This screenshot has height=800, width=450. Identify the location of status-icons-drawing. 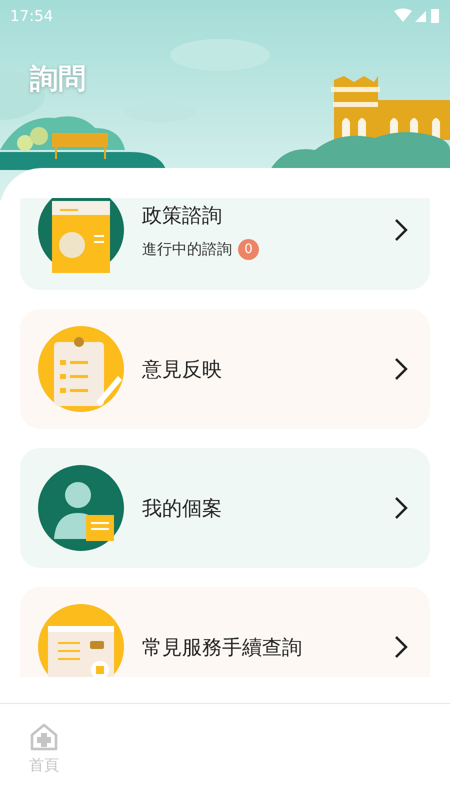
(417, 16).